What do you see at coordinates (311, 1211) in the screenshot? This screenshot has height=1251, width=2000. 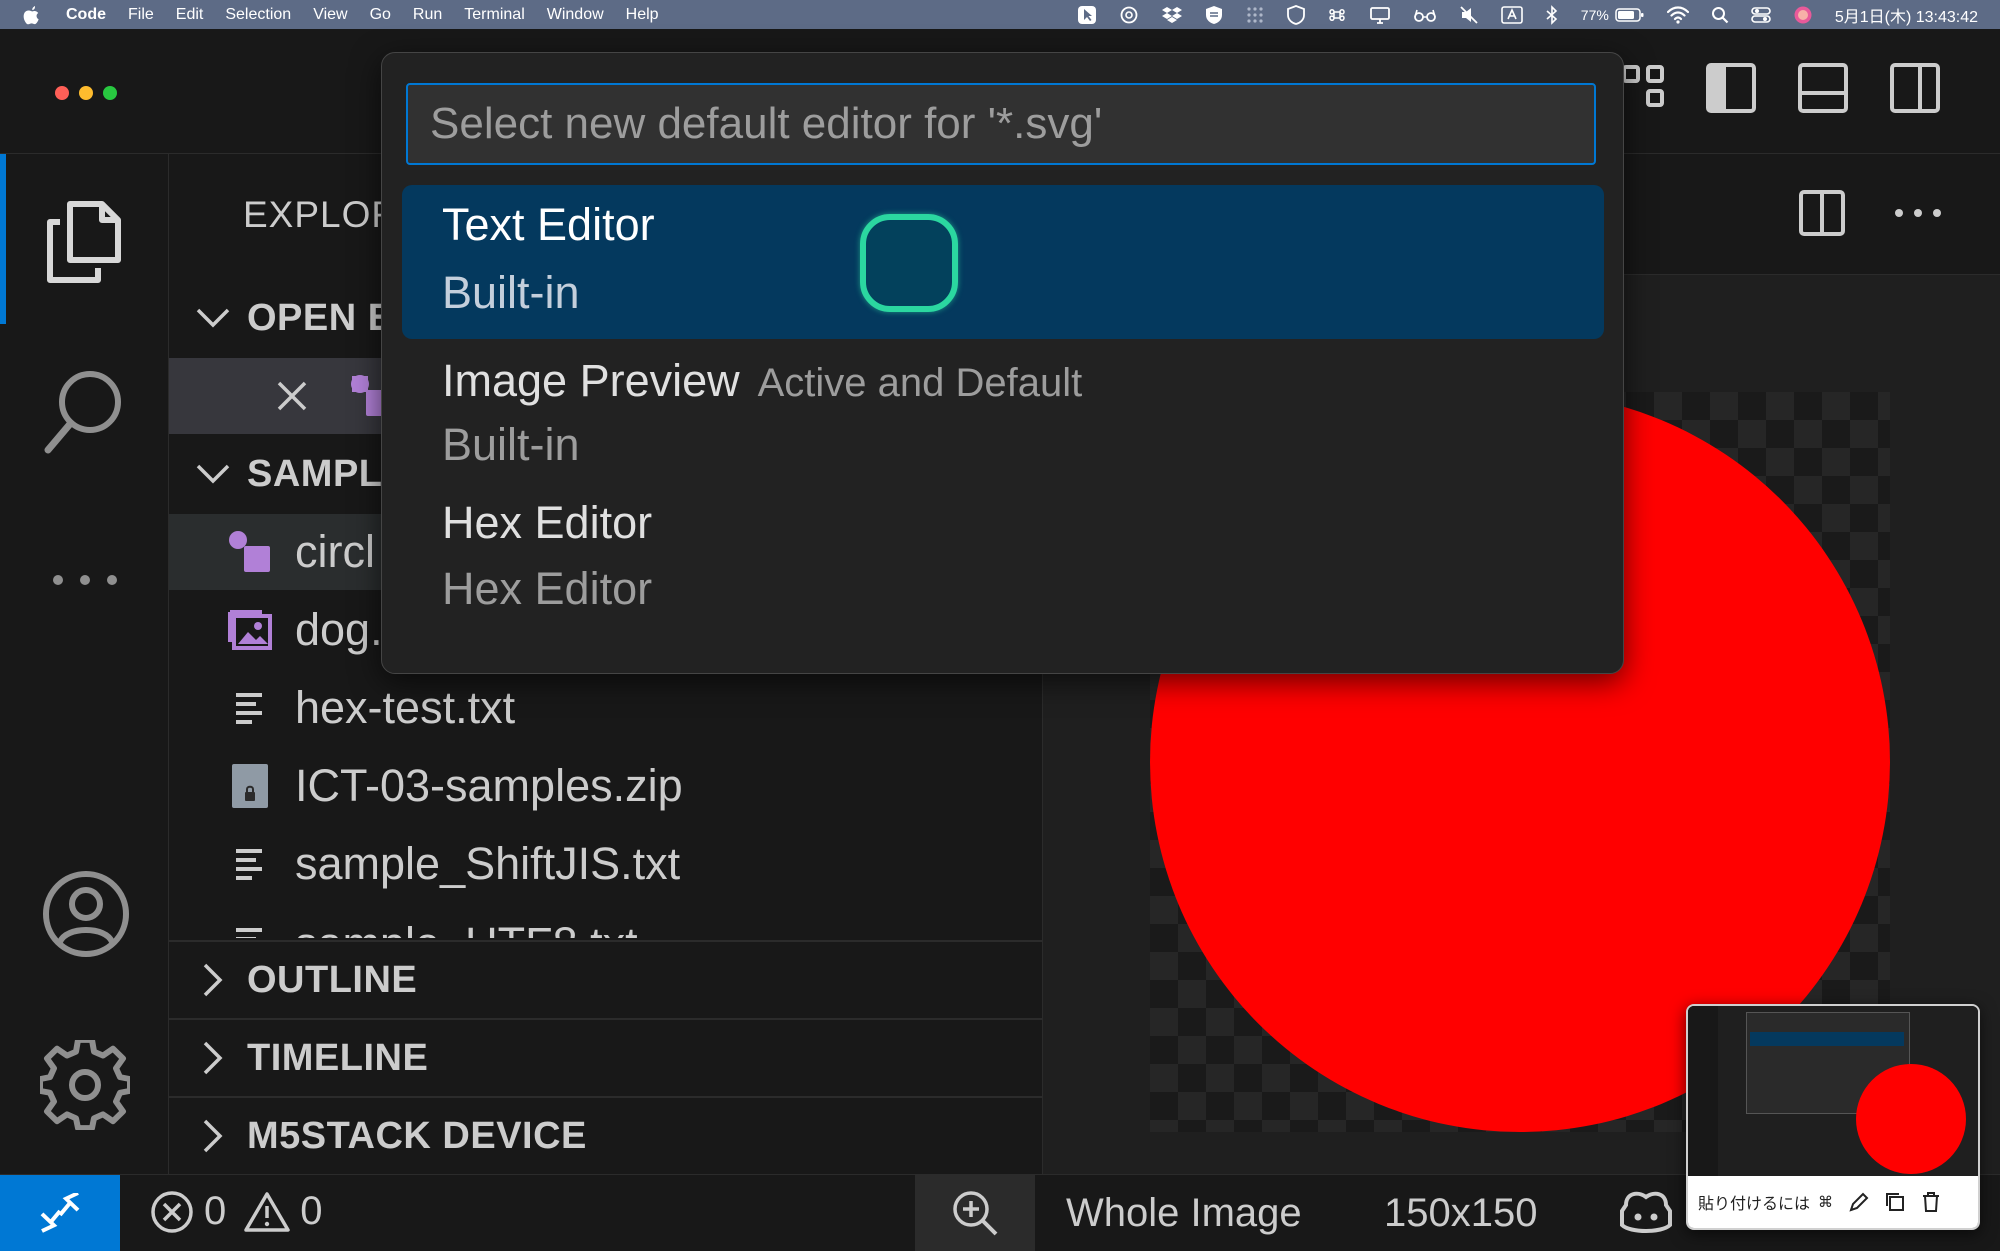 I see `warning-count: 0` at bounding box center [311, 1211].